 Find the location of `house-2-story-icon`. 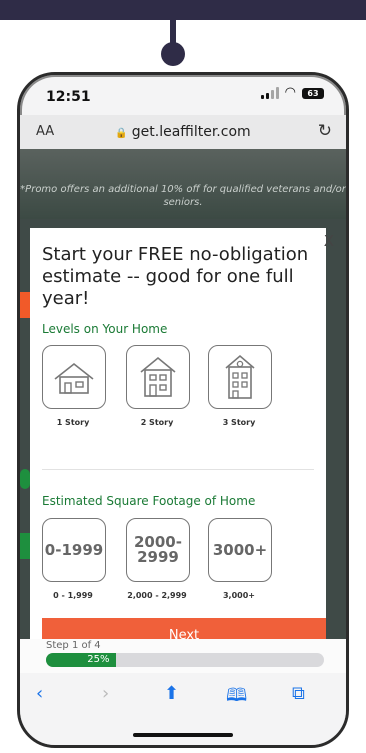

house-2-story-icon is located at coordinates (158, 376).